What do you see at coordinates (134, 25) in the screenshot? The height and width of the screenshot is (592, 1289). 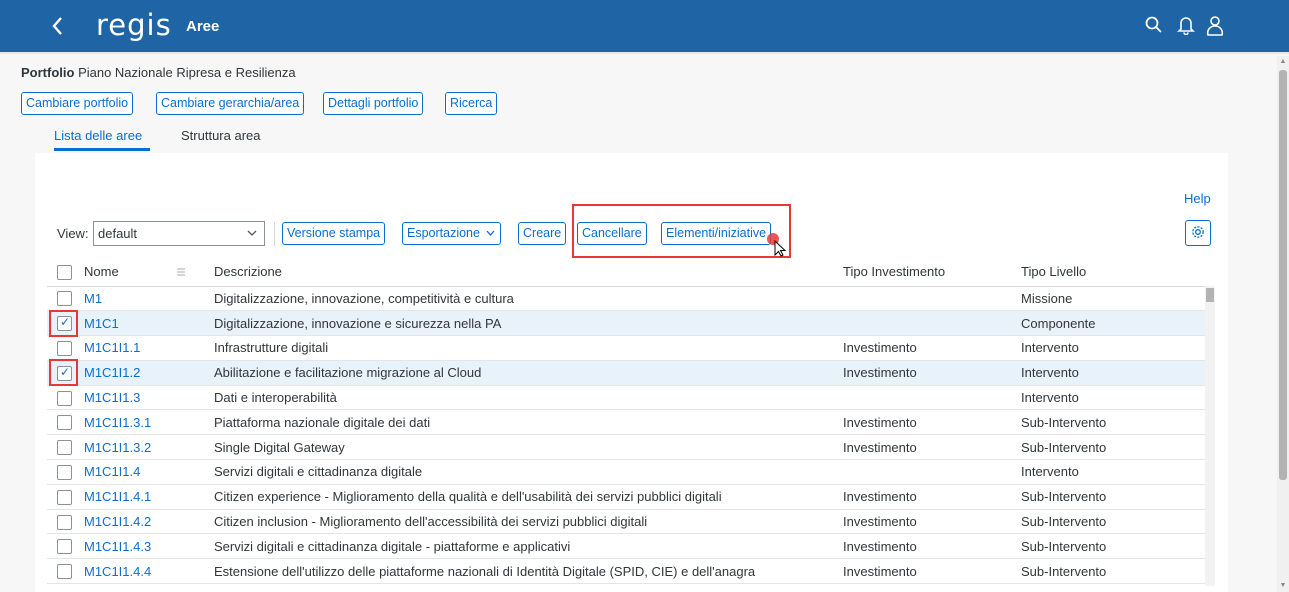 I see `app-logo: regis` at bounding box center [134, 25].